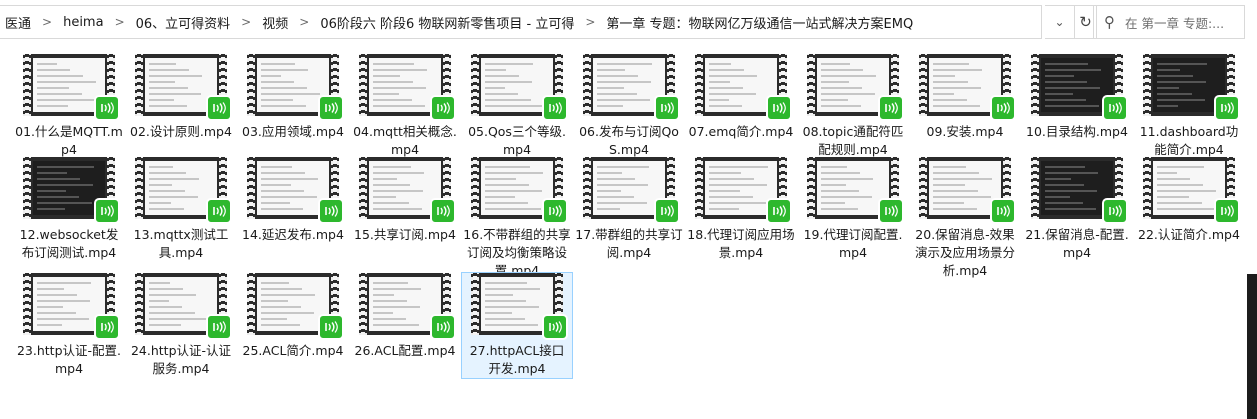 This screenshot has height=419, width=1257. What do you see at coordinates (405, 350) in the screenshot?
I see `file-name-label: 26.ACL配置.mp4` at bounding box center [405, 350].